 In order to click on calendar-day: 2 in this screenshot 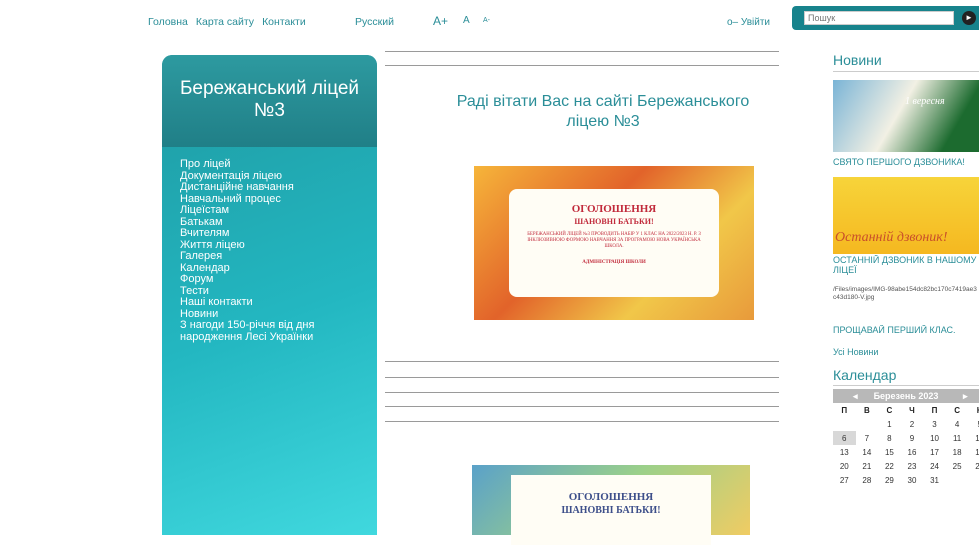, I will do `click(912, 424)`.